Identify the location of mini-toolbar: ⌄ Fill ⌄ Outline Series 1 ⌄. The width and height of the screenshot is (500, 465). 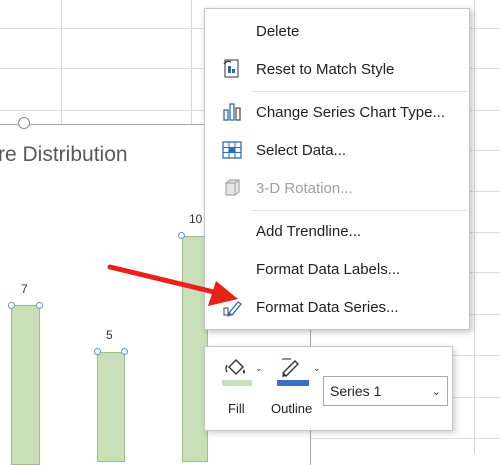
(328, 388).